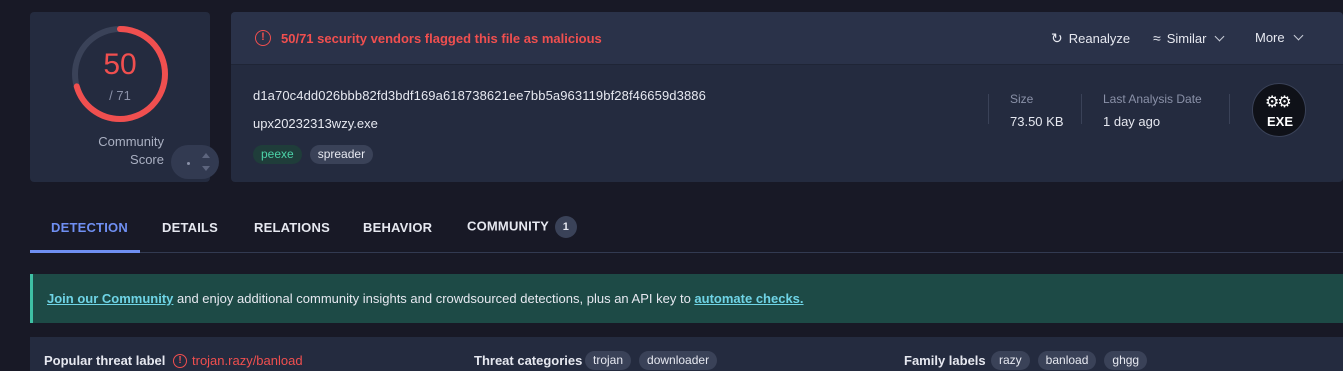 The width and height of the screenshot is (1343, 371). What do you see at coordinates (131, 150) in the screenshot?
I see `community-score-label: Community Score` at bounding box center [131, 150].